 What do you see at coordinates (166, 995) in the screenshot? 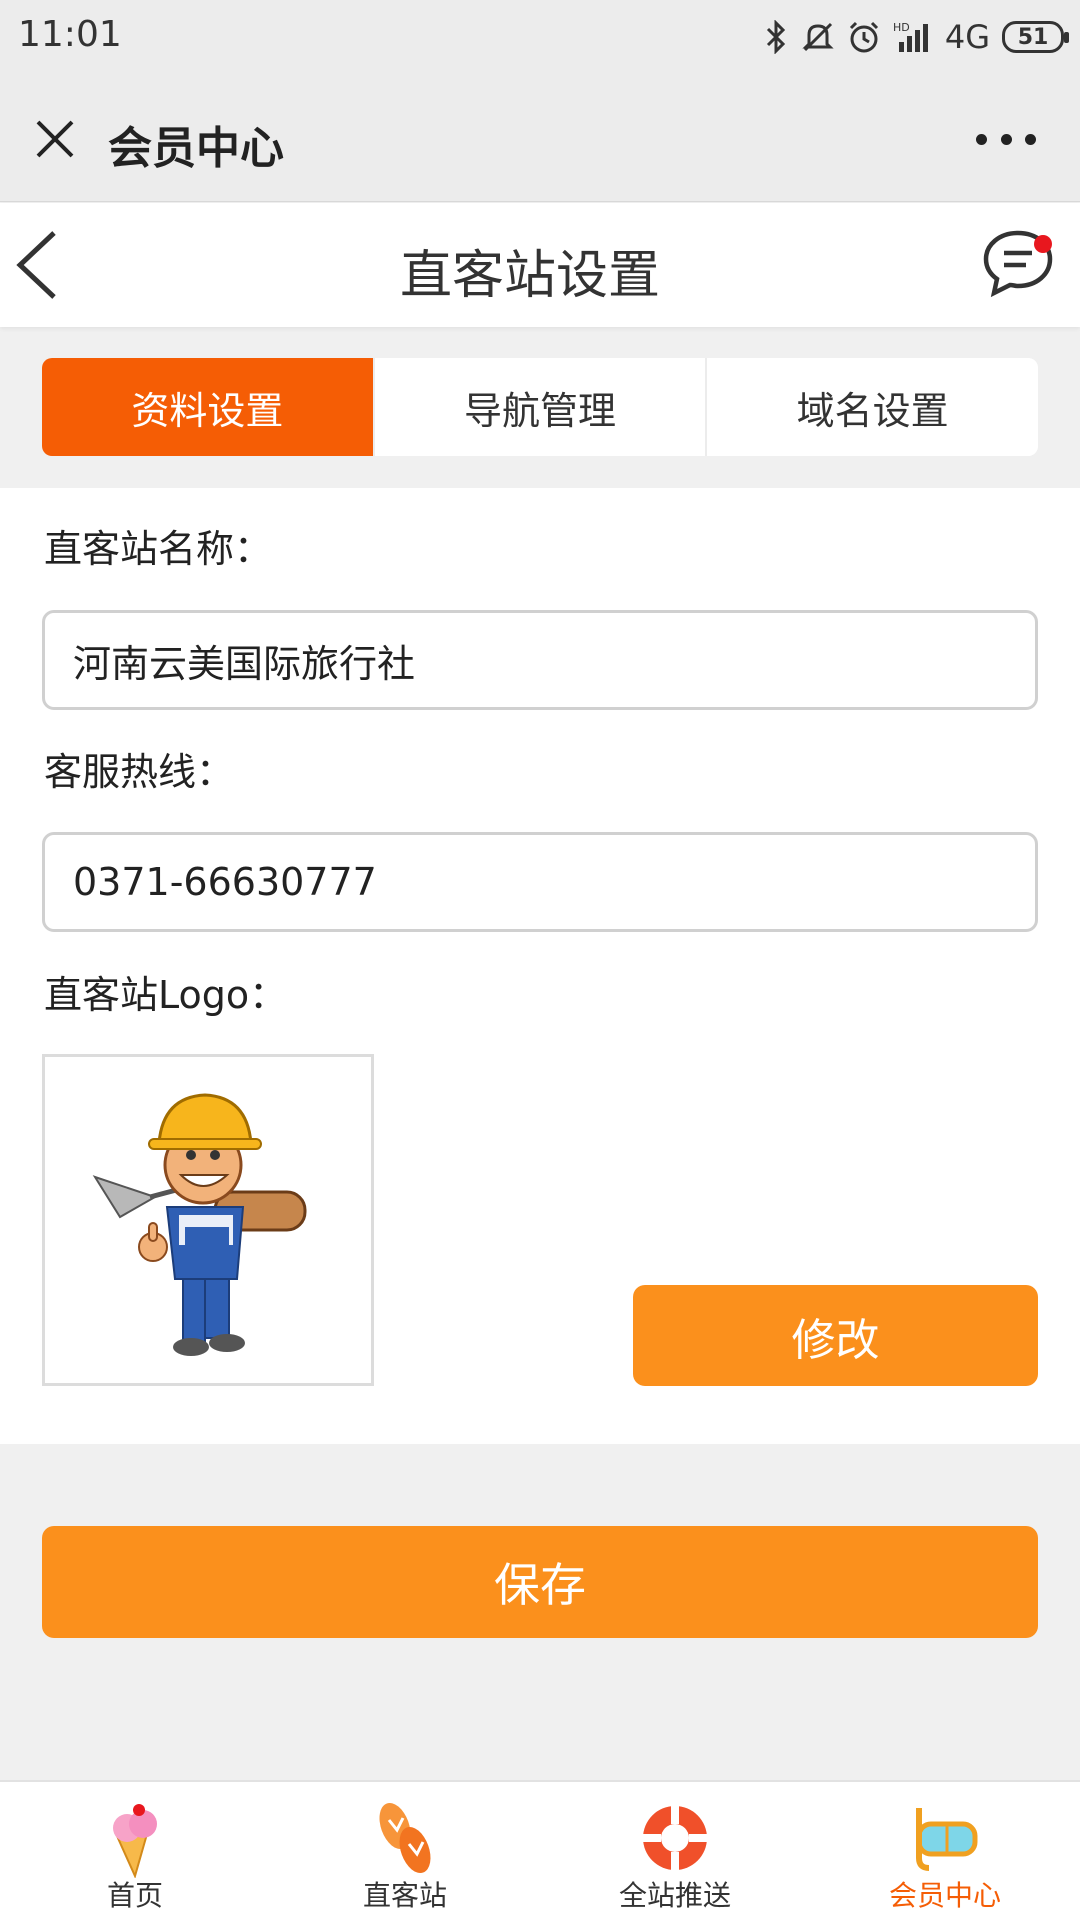
I see `logo-label: 直客站Logo：` at bounding box center [166, 995].